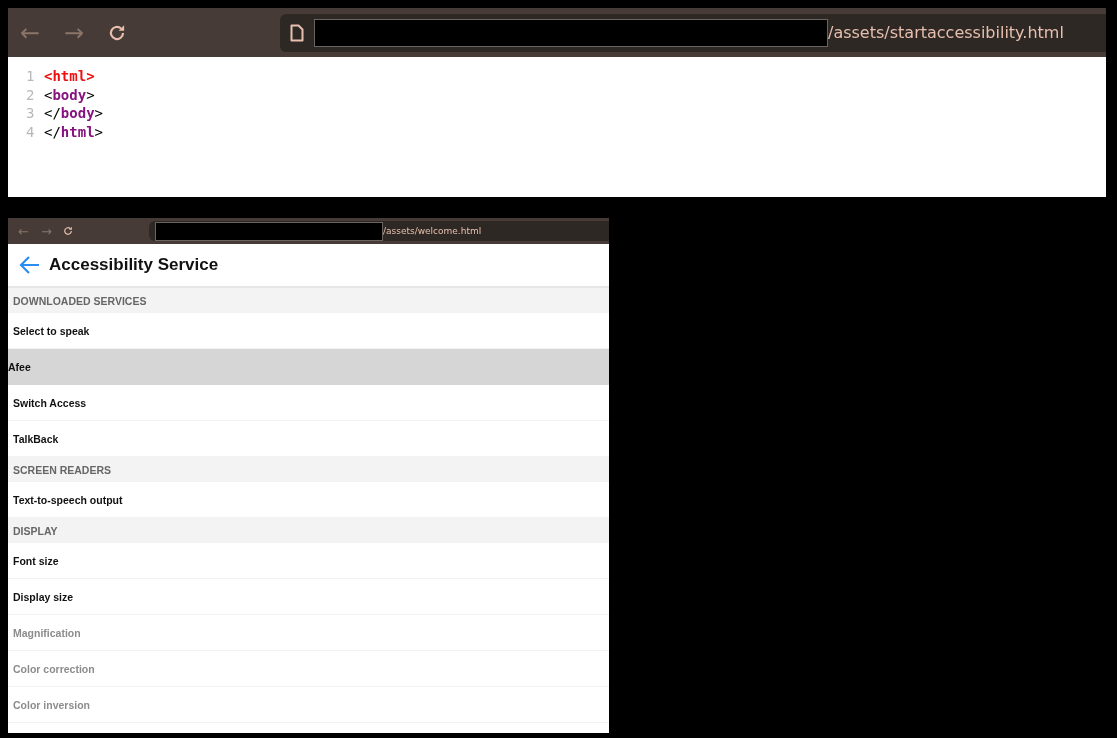 The width and height of the screenshot is (1117, 738). Describe the element at coordinates (68, 231) in the screenshot. I see `reload-icon` at that location.